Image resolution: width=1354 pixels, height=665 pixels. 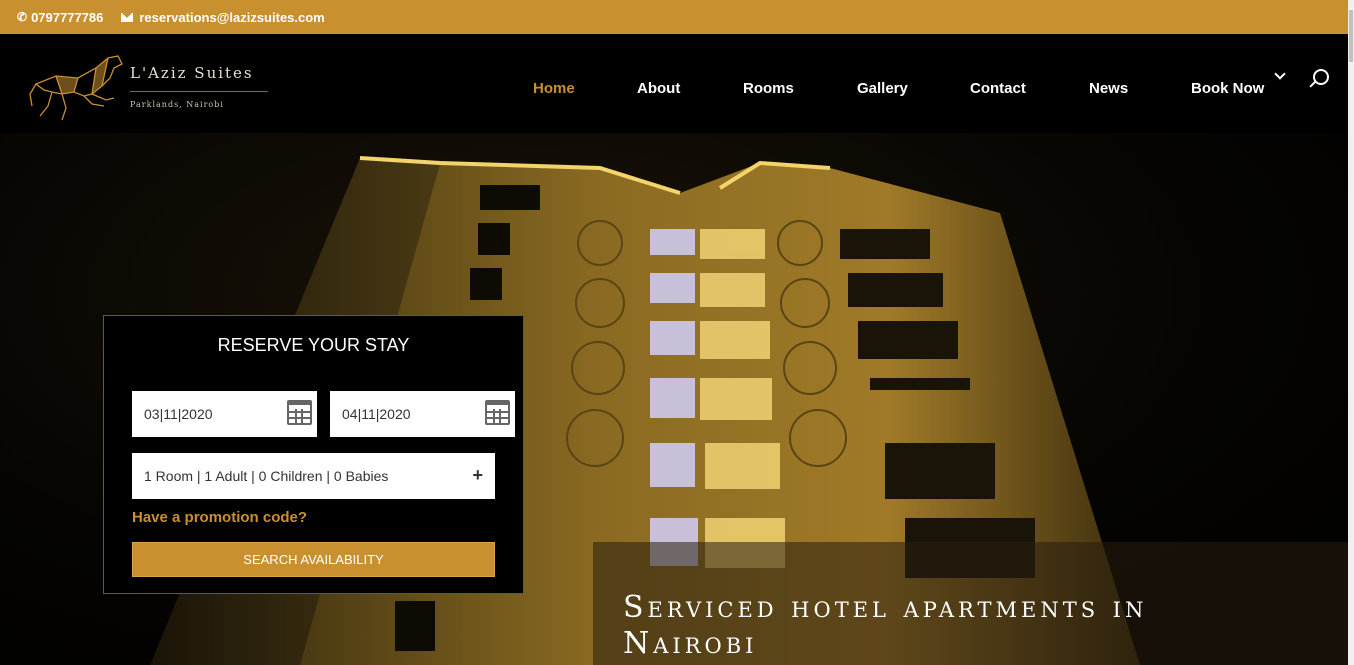 I want to click on hero-headline-line1: Serviced hotel apartments in, so click(x=885, y=607).